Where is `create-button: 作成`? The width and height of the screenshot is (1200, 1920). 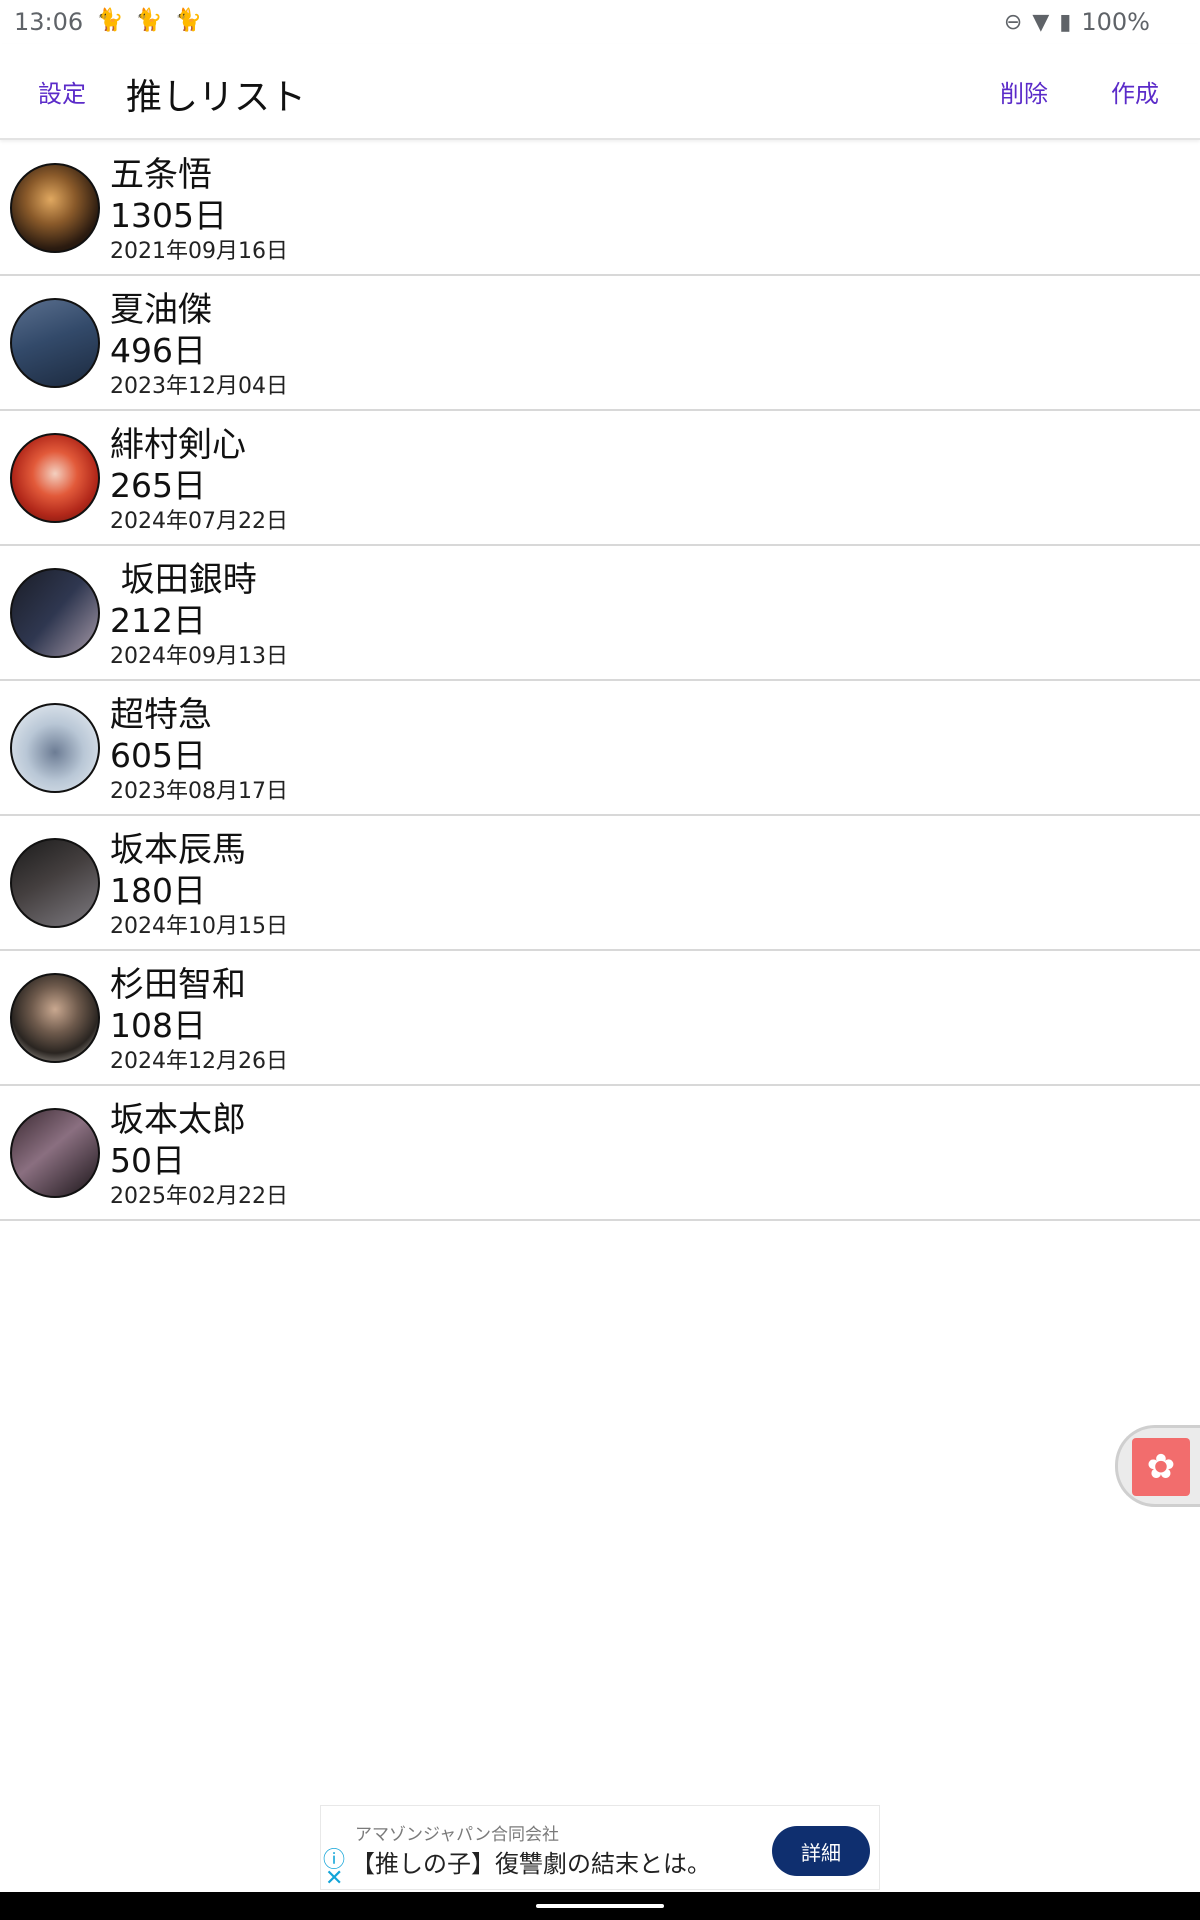
create-button: 作成 is located at coordinates (1135, 91).